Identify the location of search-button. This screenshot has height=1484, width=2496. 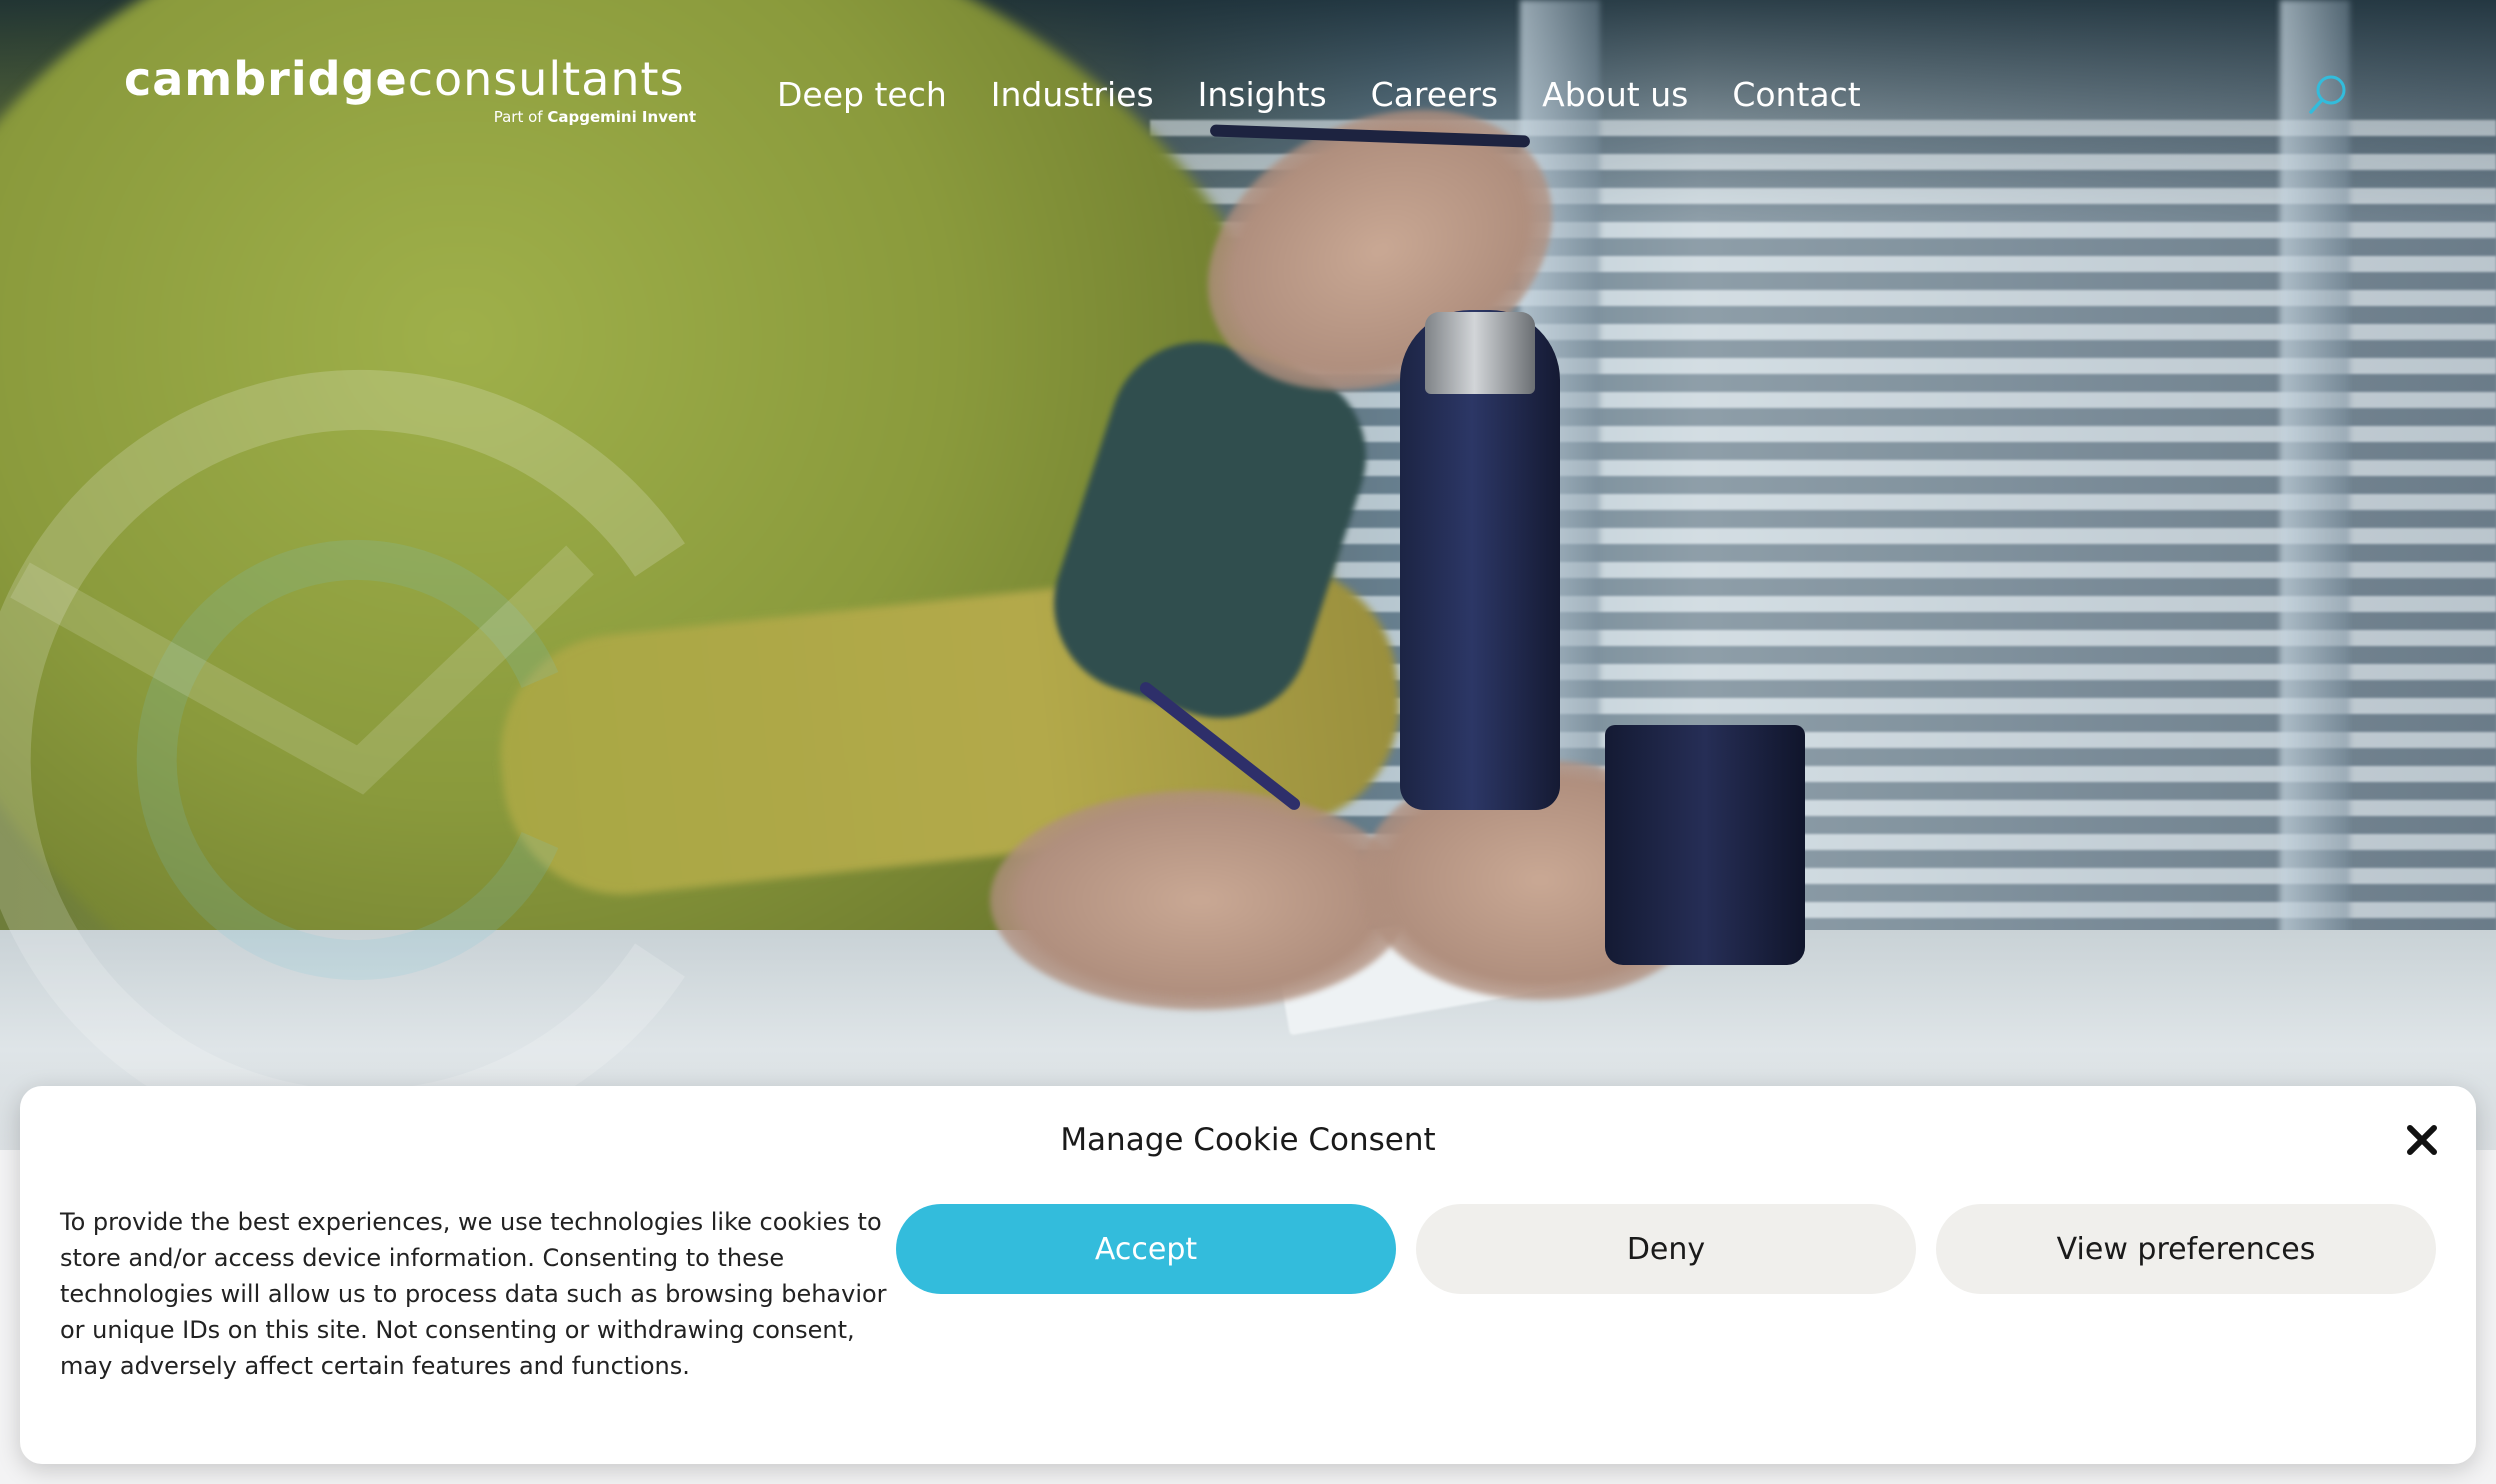
(2328, 94).